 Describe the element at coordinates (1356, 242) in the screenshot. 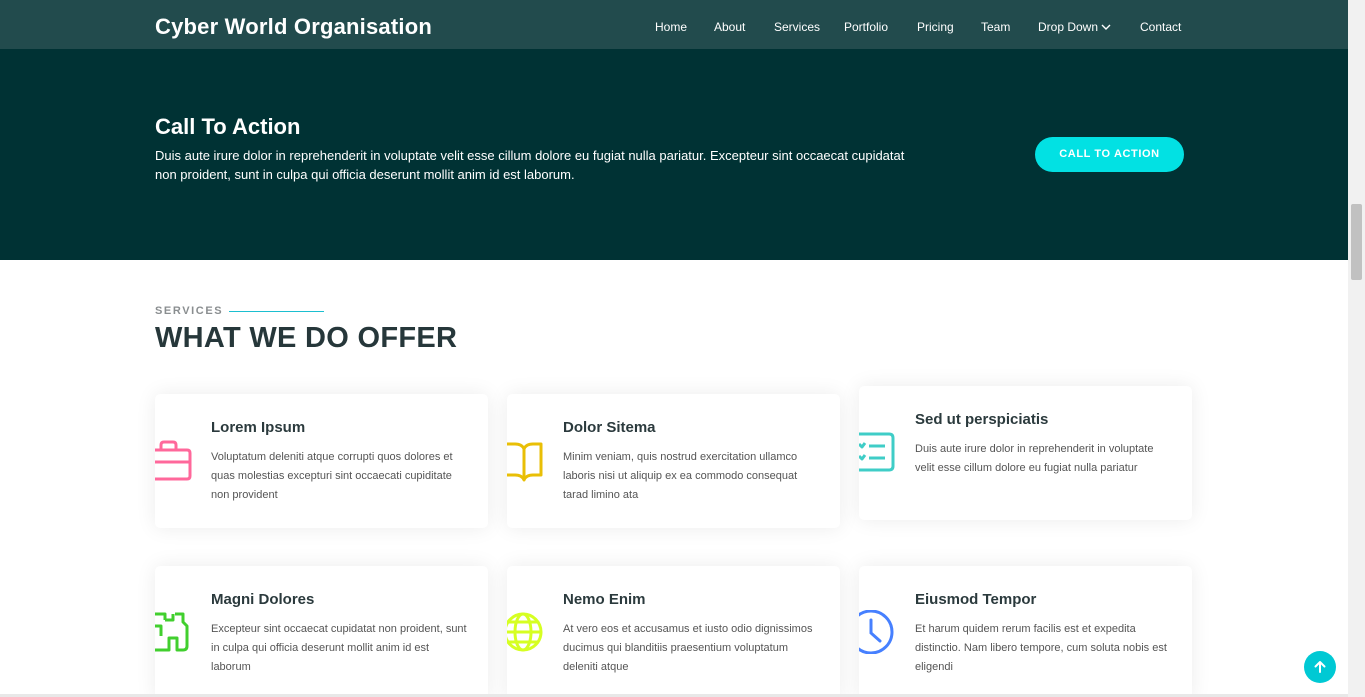

I see `scrollbar-thumb` at that location.